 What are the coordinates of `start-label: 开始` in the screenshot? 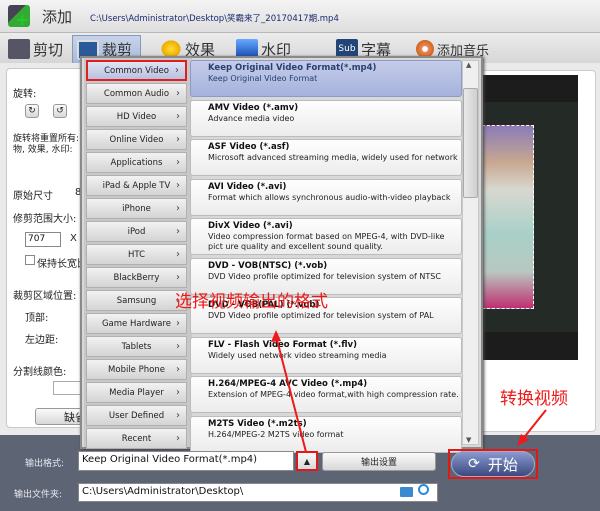 It's located at (502, 464).